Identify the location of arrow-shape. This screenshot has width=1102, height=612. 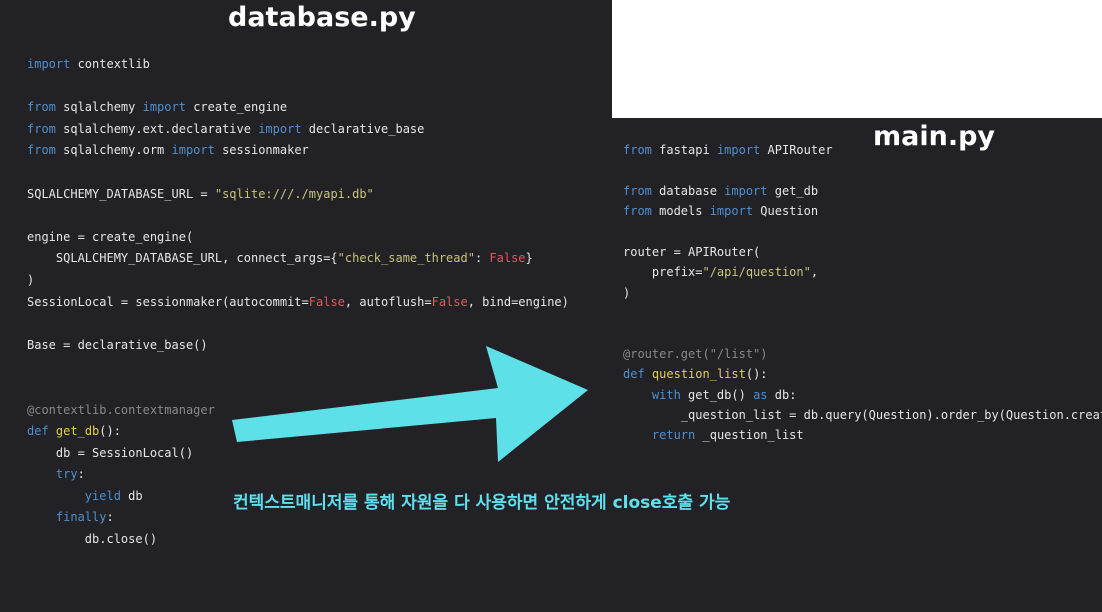
(410, 404).